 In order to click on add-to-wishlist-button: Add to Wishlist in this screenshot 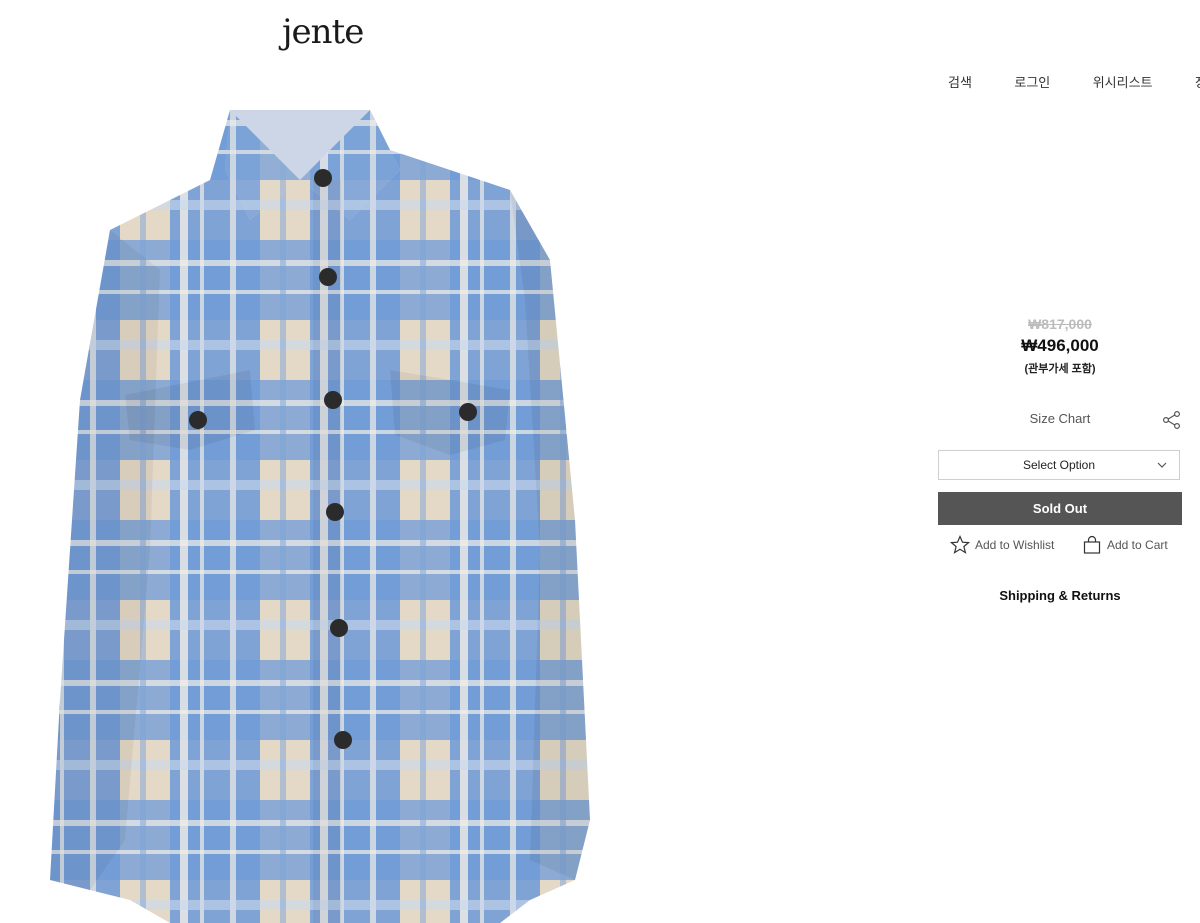, I will do `click(1002, 545)`.